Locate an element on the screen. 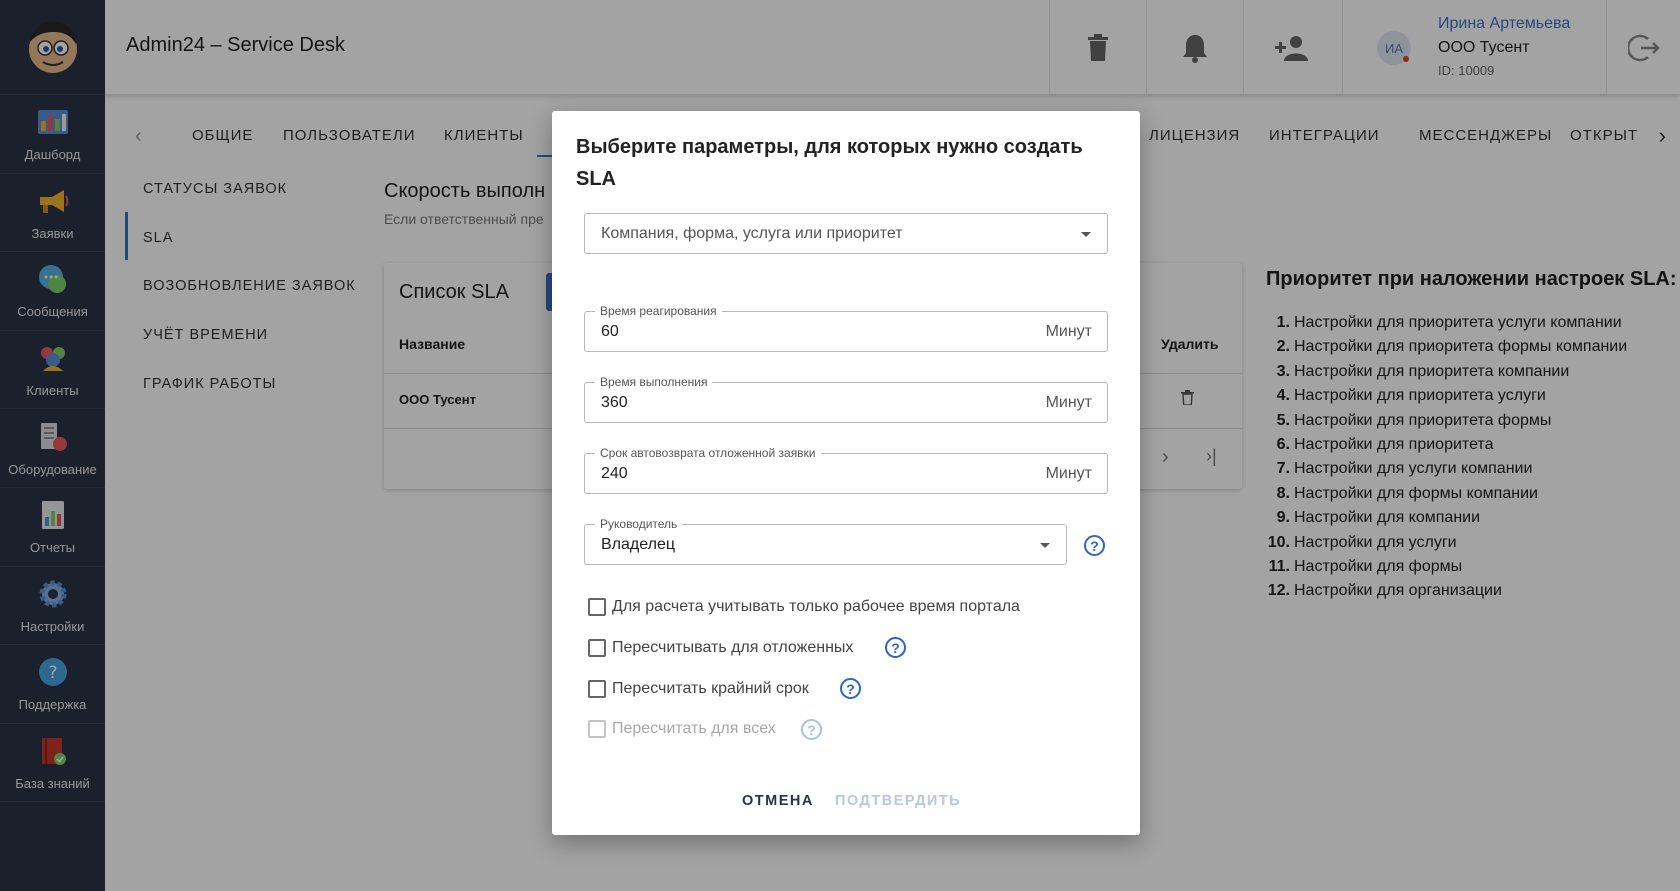  reaction-time-field: Время реагирования 60 Минут is located at coordinates (846, 328).